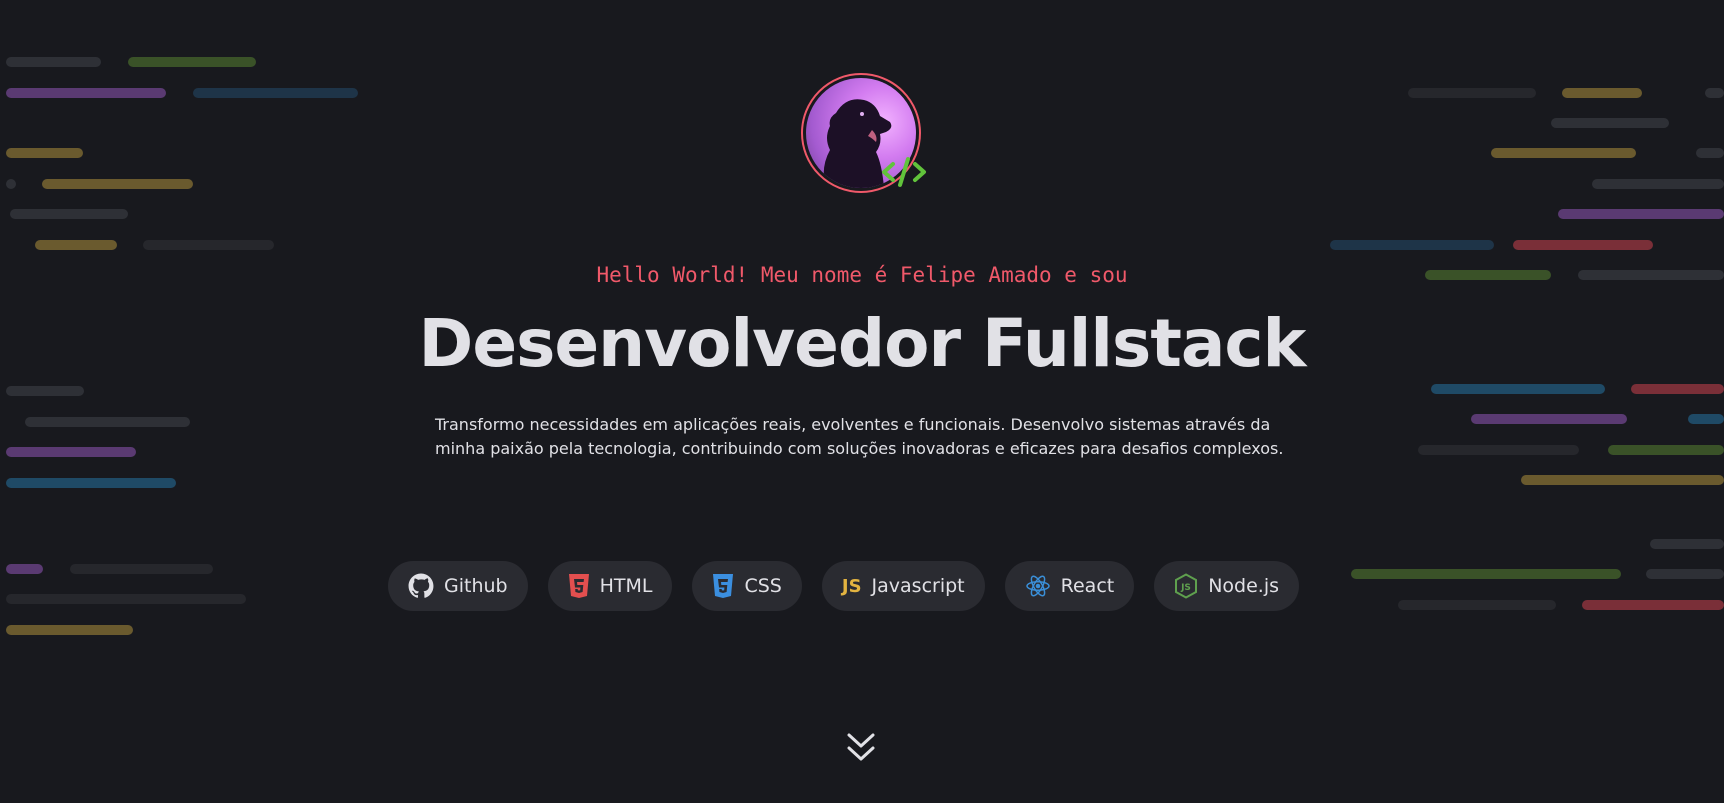 This screenshot has width=1724, height=803. What do you see at coordinates (1038, 586) in the screenshot?
I see `react-icon` at bounding box center [1038, 586].